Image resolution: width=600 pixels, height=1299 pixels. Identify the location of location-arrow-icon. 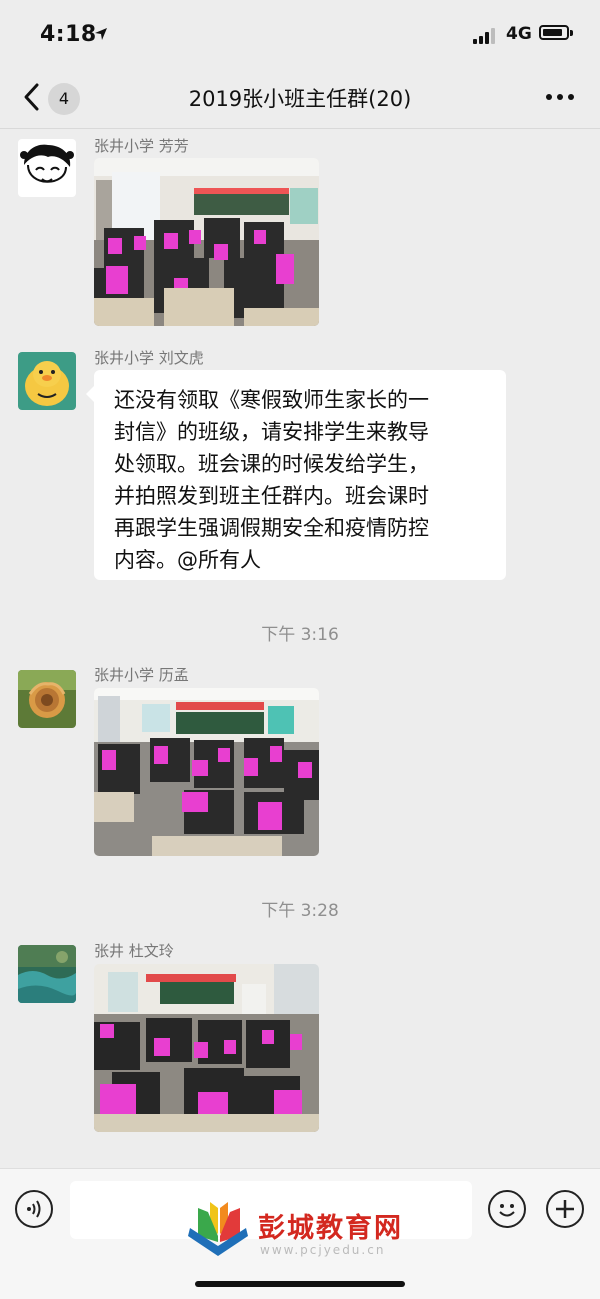
(101, 34).